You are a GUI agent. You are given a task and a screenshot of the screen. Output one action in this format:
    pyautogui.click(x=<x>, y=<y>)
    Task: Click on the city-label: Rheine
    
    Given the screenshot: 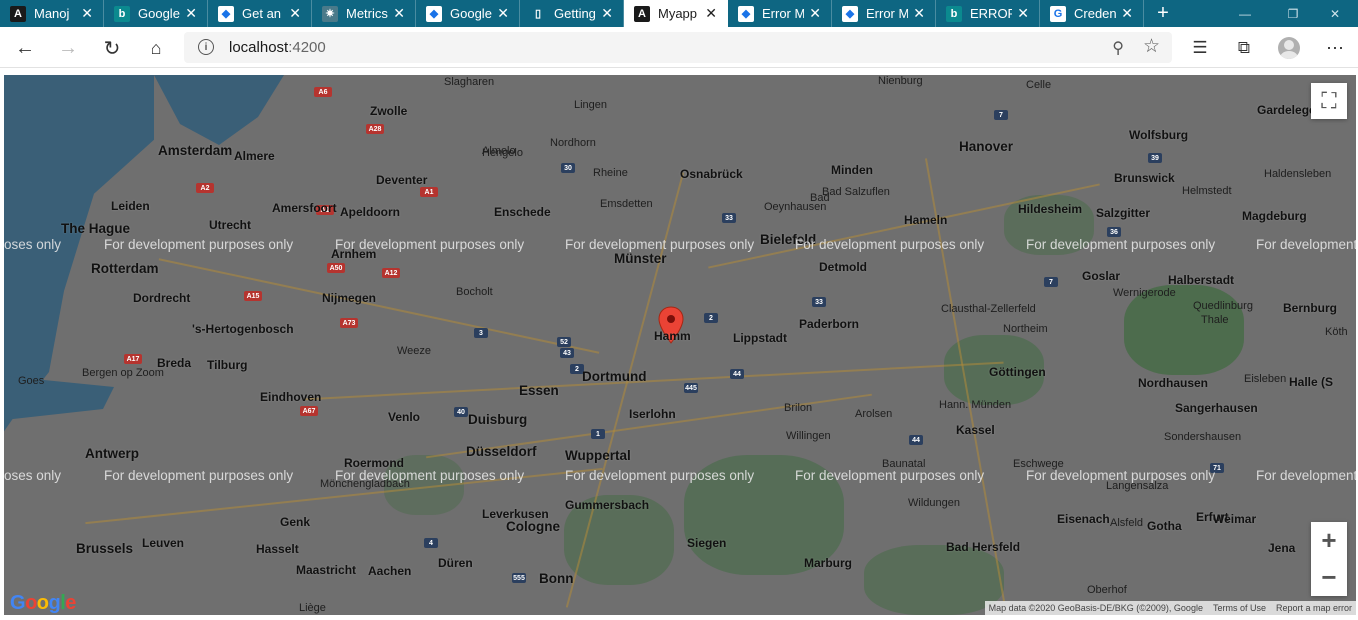 What is the action you would take?
    pyautogui.click(x=610, y=173)
    